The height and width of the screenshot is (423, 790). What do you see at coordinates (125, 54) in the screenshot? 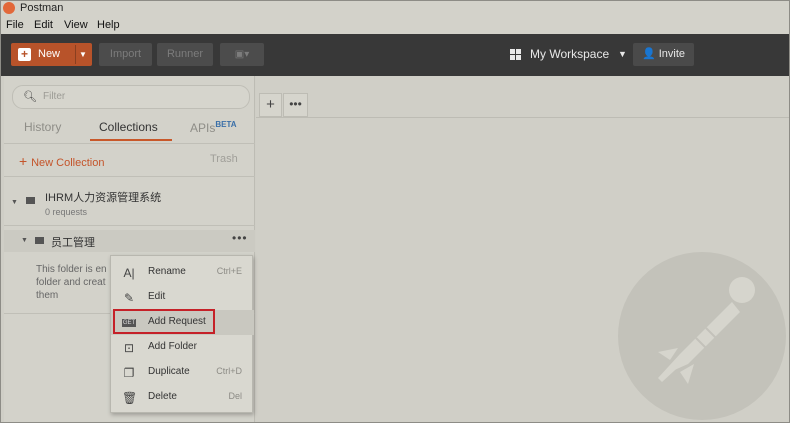
I see `import-button: Import` at bounding box center [125, 54].